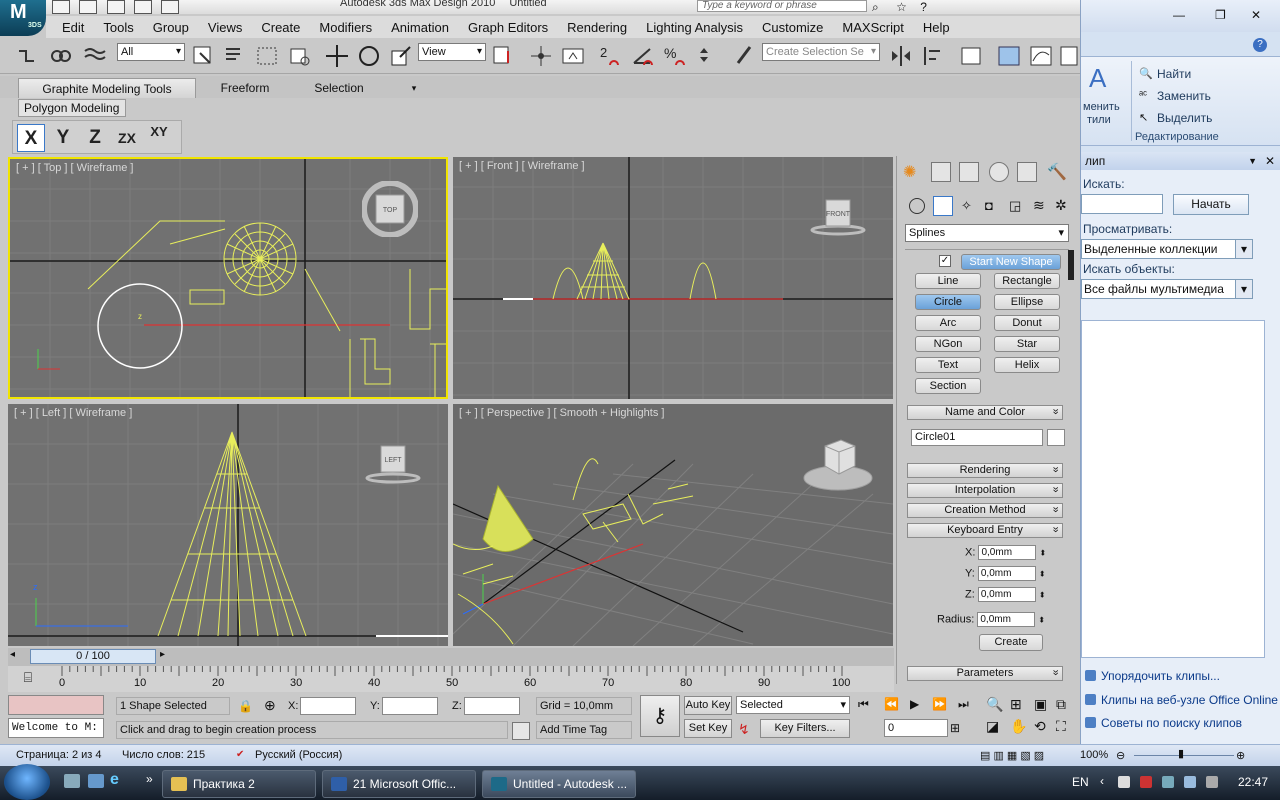 The height and width of the screenshot is (800, 1280). Describe the element at coordinates (1184, 118) in the screenshot. I see `select-button: Выделить` at that location.